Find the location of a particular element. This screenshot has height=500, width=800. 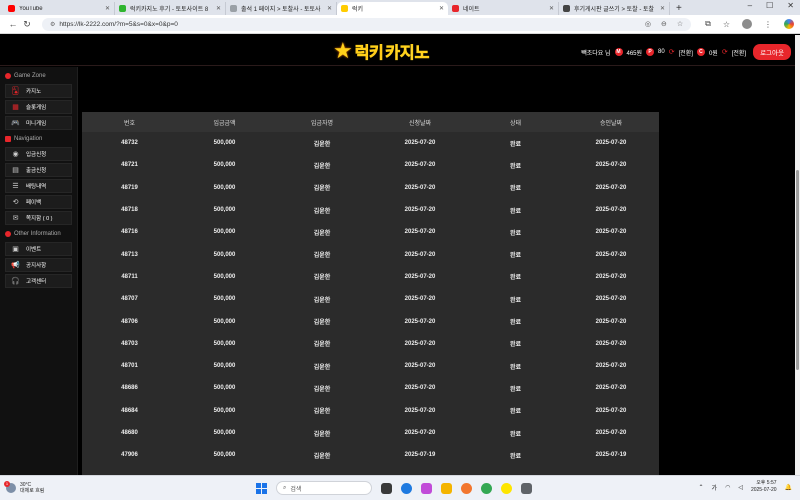

windows-start-icon is located at coordinates (261, 488).